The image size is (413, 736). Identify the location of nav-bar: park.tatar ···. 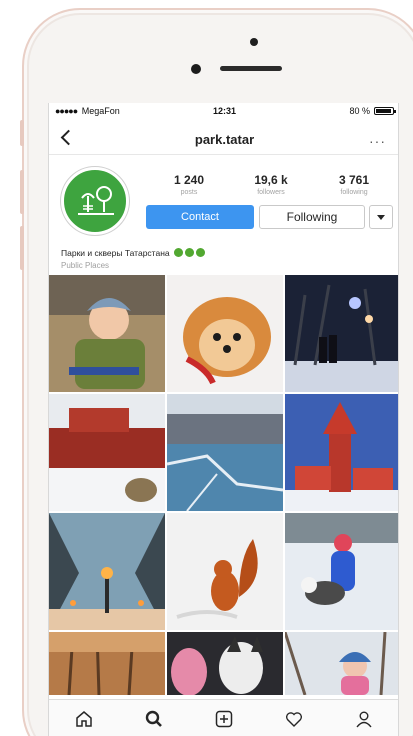
(223, 139).